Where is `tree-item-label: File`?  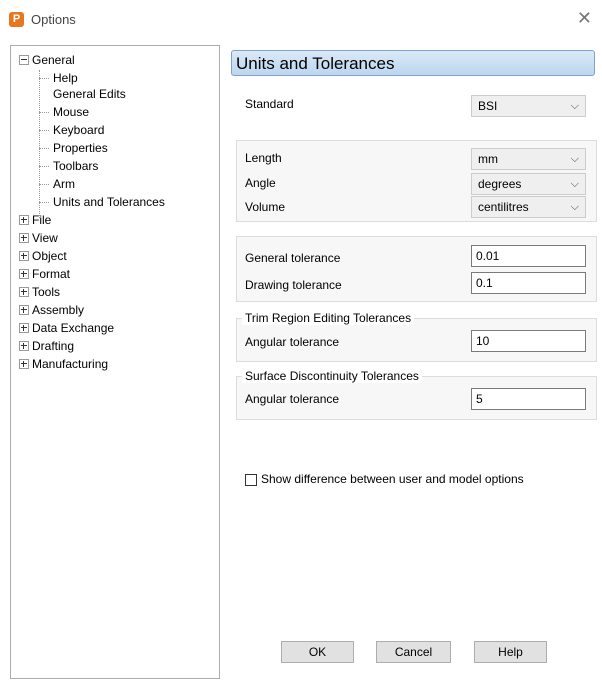
tree-item-label: File is located at coordinates (42, 220).